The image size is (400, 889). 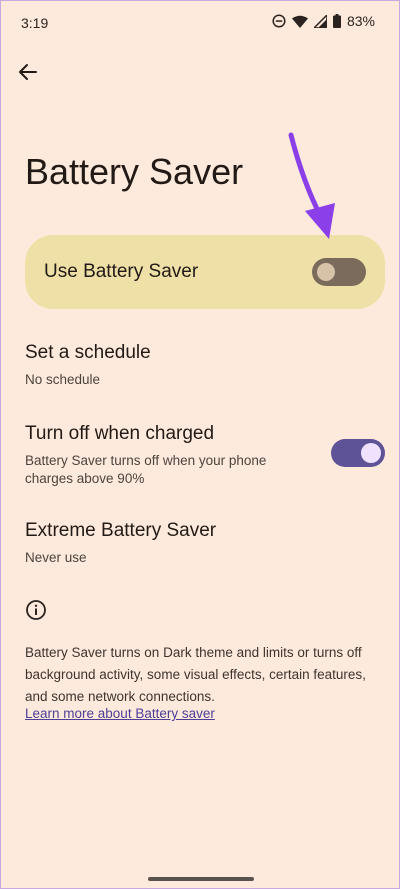 What do you see at coordinates (201, 879) in the screenshot?
I see `navigation-handle` at bounding box center [201, 879].